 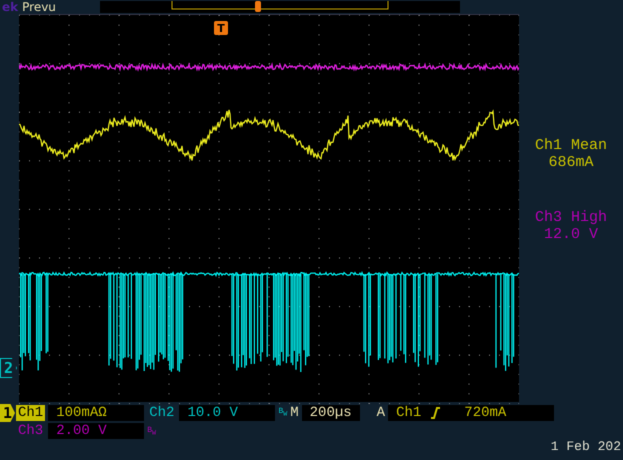 What do you see at coordinates (586, 447) in the screenshot?
I see `date-label: 1 Feb 202` at bounding box center [586, 447].